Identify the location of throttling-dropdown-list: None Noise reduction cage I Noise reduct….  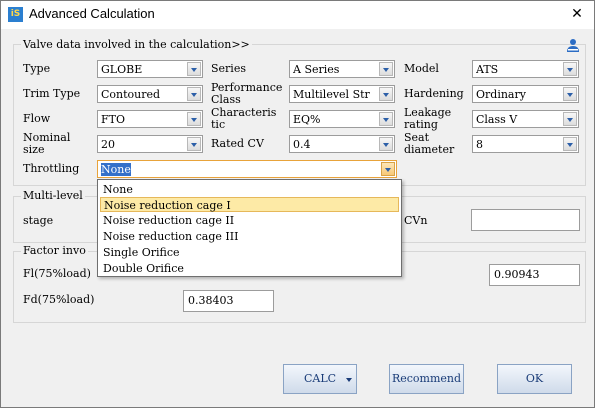
(249, 228).